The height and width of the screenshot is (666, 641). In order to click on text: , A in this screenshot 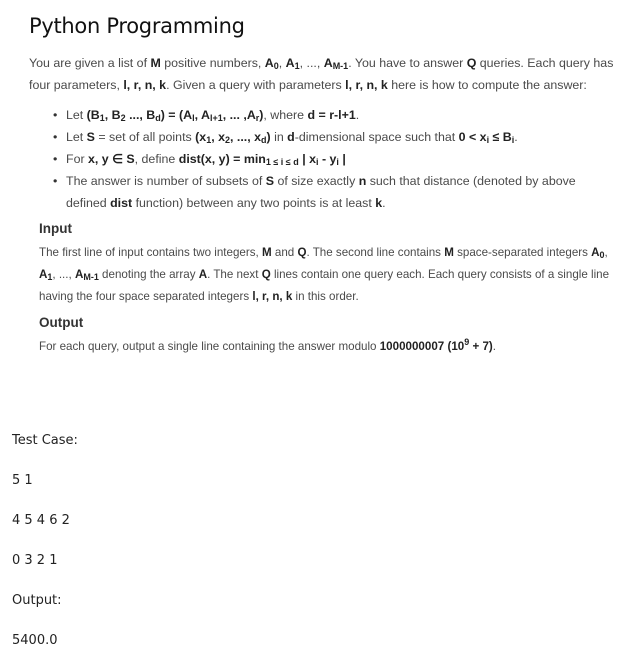, I will do `click(202, 115)`.